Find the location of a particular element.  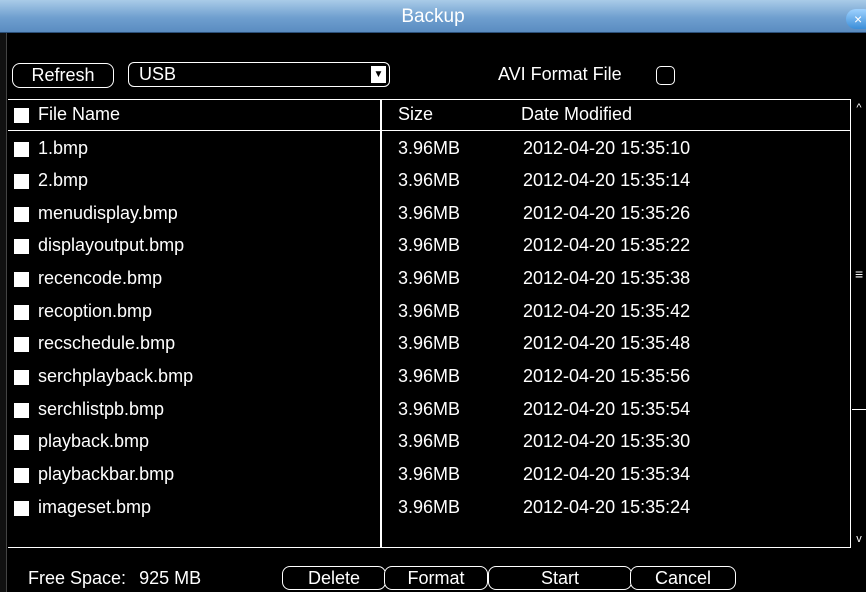

delete-button-label: Delete is located at coordinates (334, 578).